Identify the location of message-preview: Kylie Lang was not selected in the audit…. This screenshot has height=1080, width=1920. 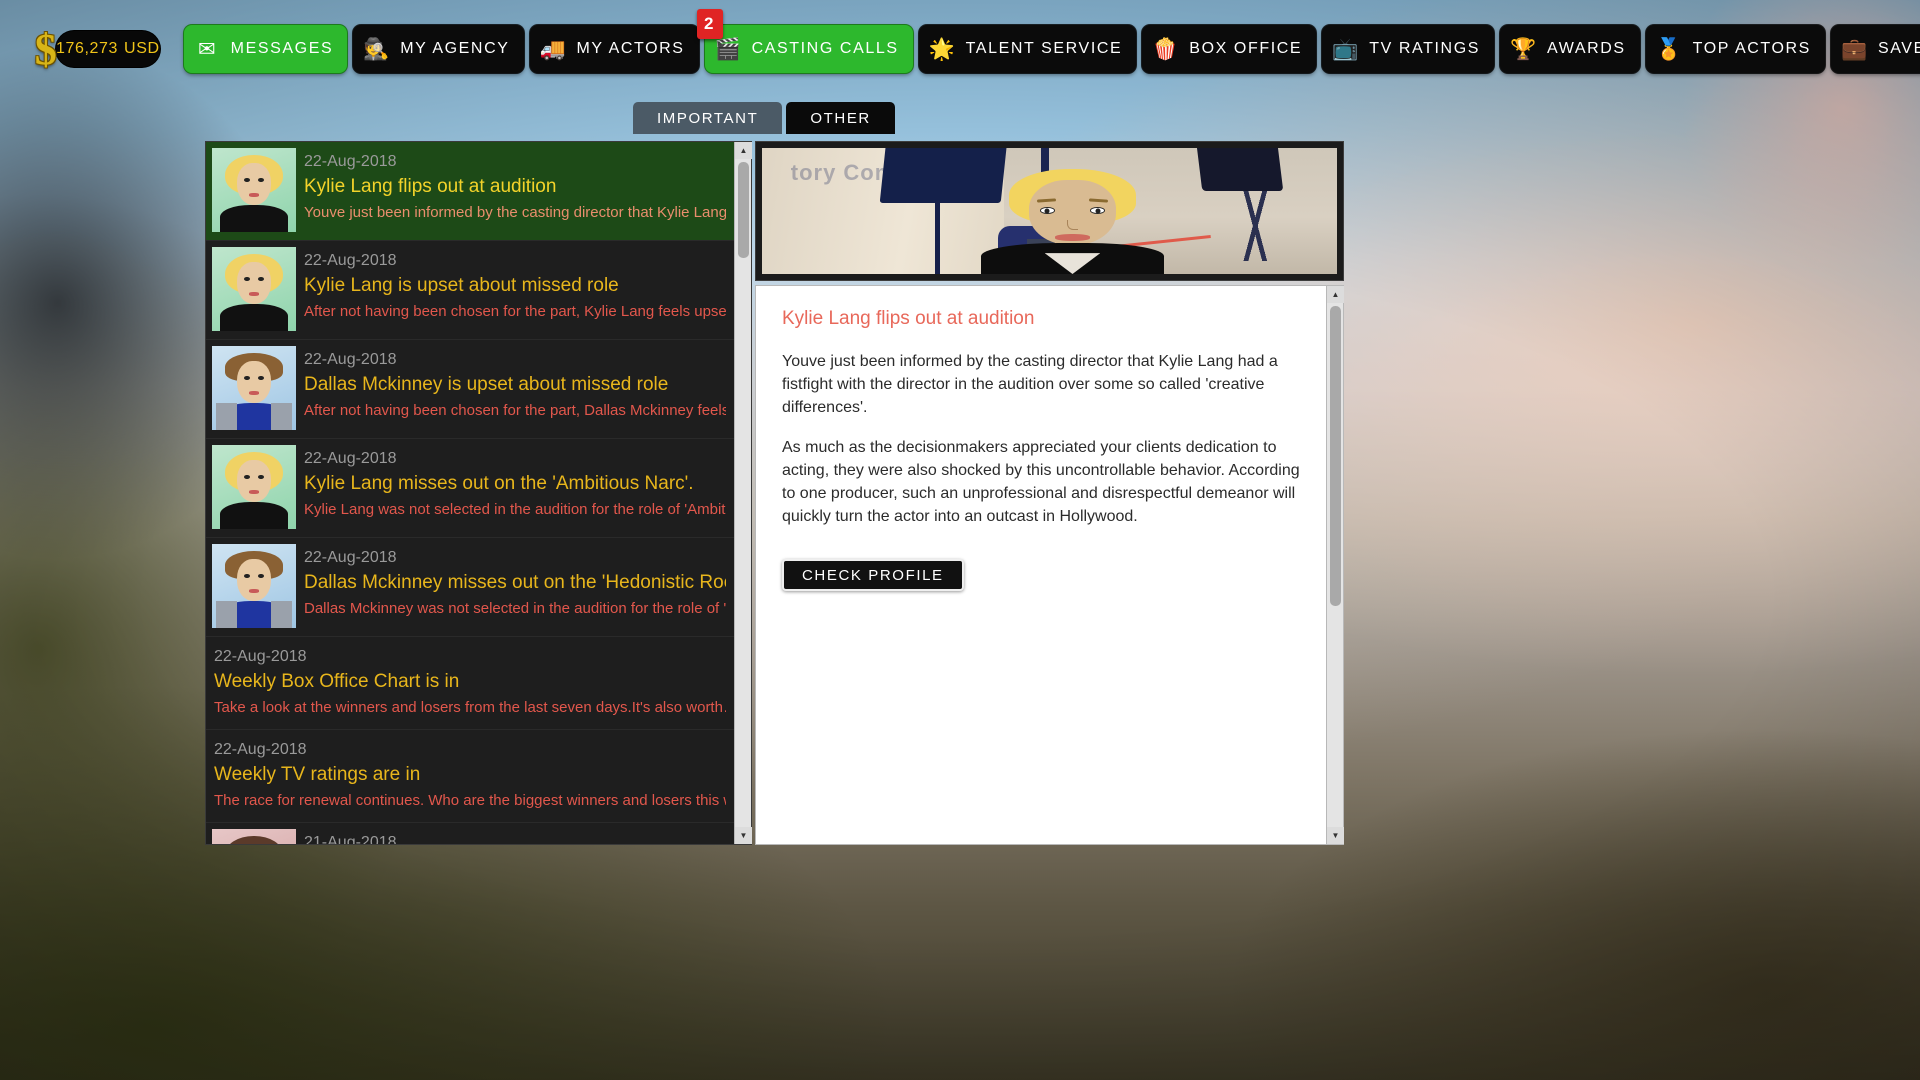
(515, 509).